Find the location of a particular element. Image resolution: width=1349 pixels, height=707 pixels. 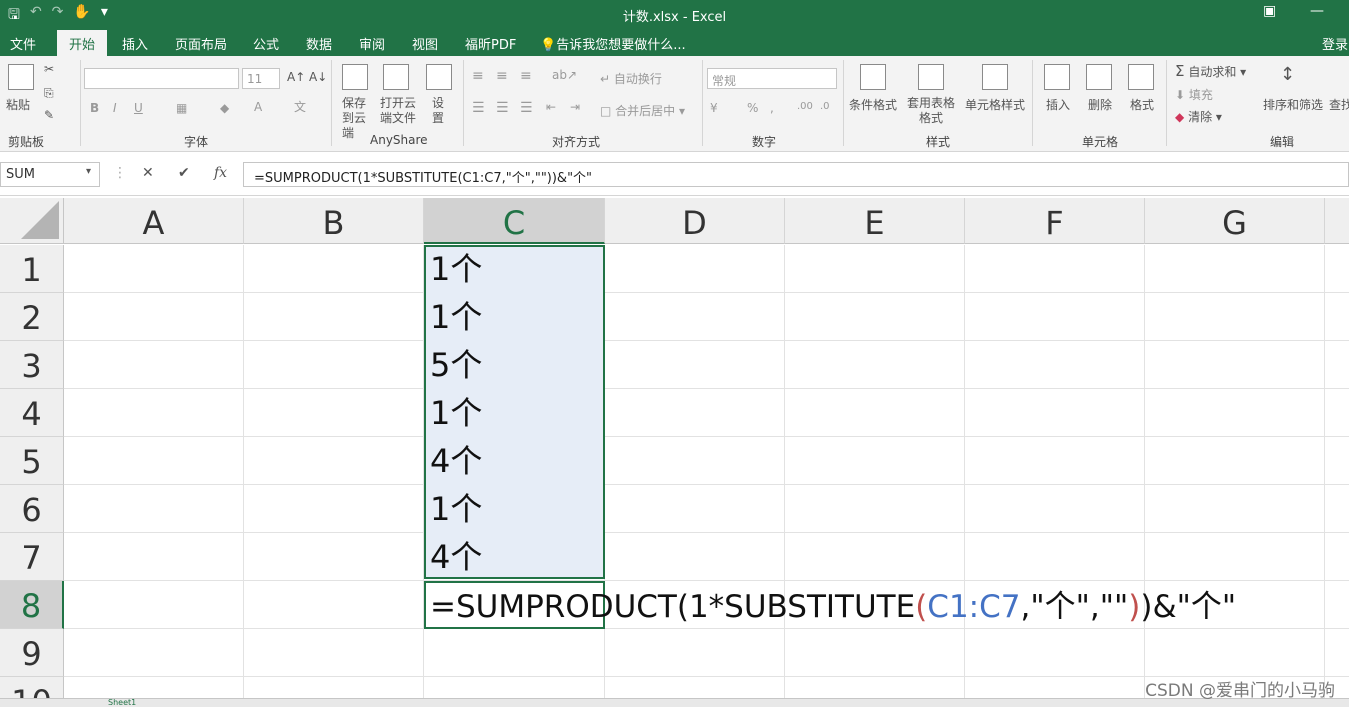

delete-cells-button: 删除 is located at coordinates (1100, 104).